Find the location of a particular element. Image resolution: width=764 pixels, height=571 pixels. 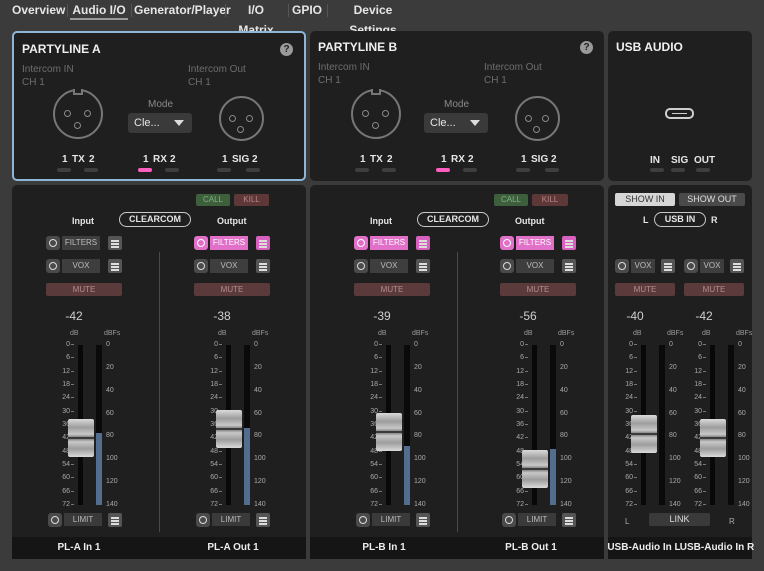

dbfs-tick-label: 60 is located at coordinates (110, 413).